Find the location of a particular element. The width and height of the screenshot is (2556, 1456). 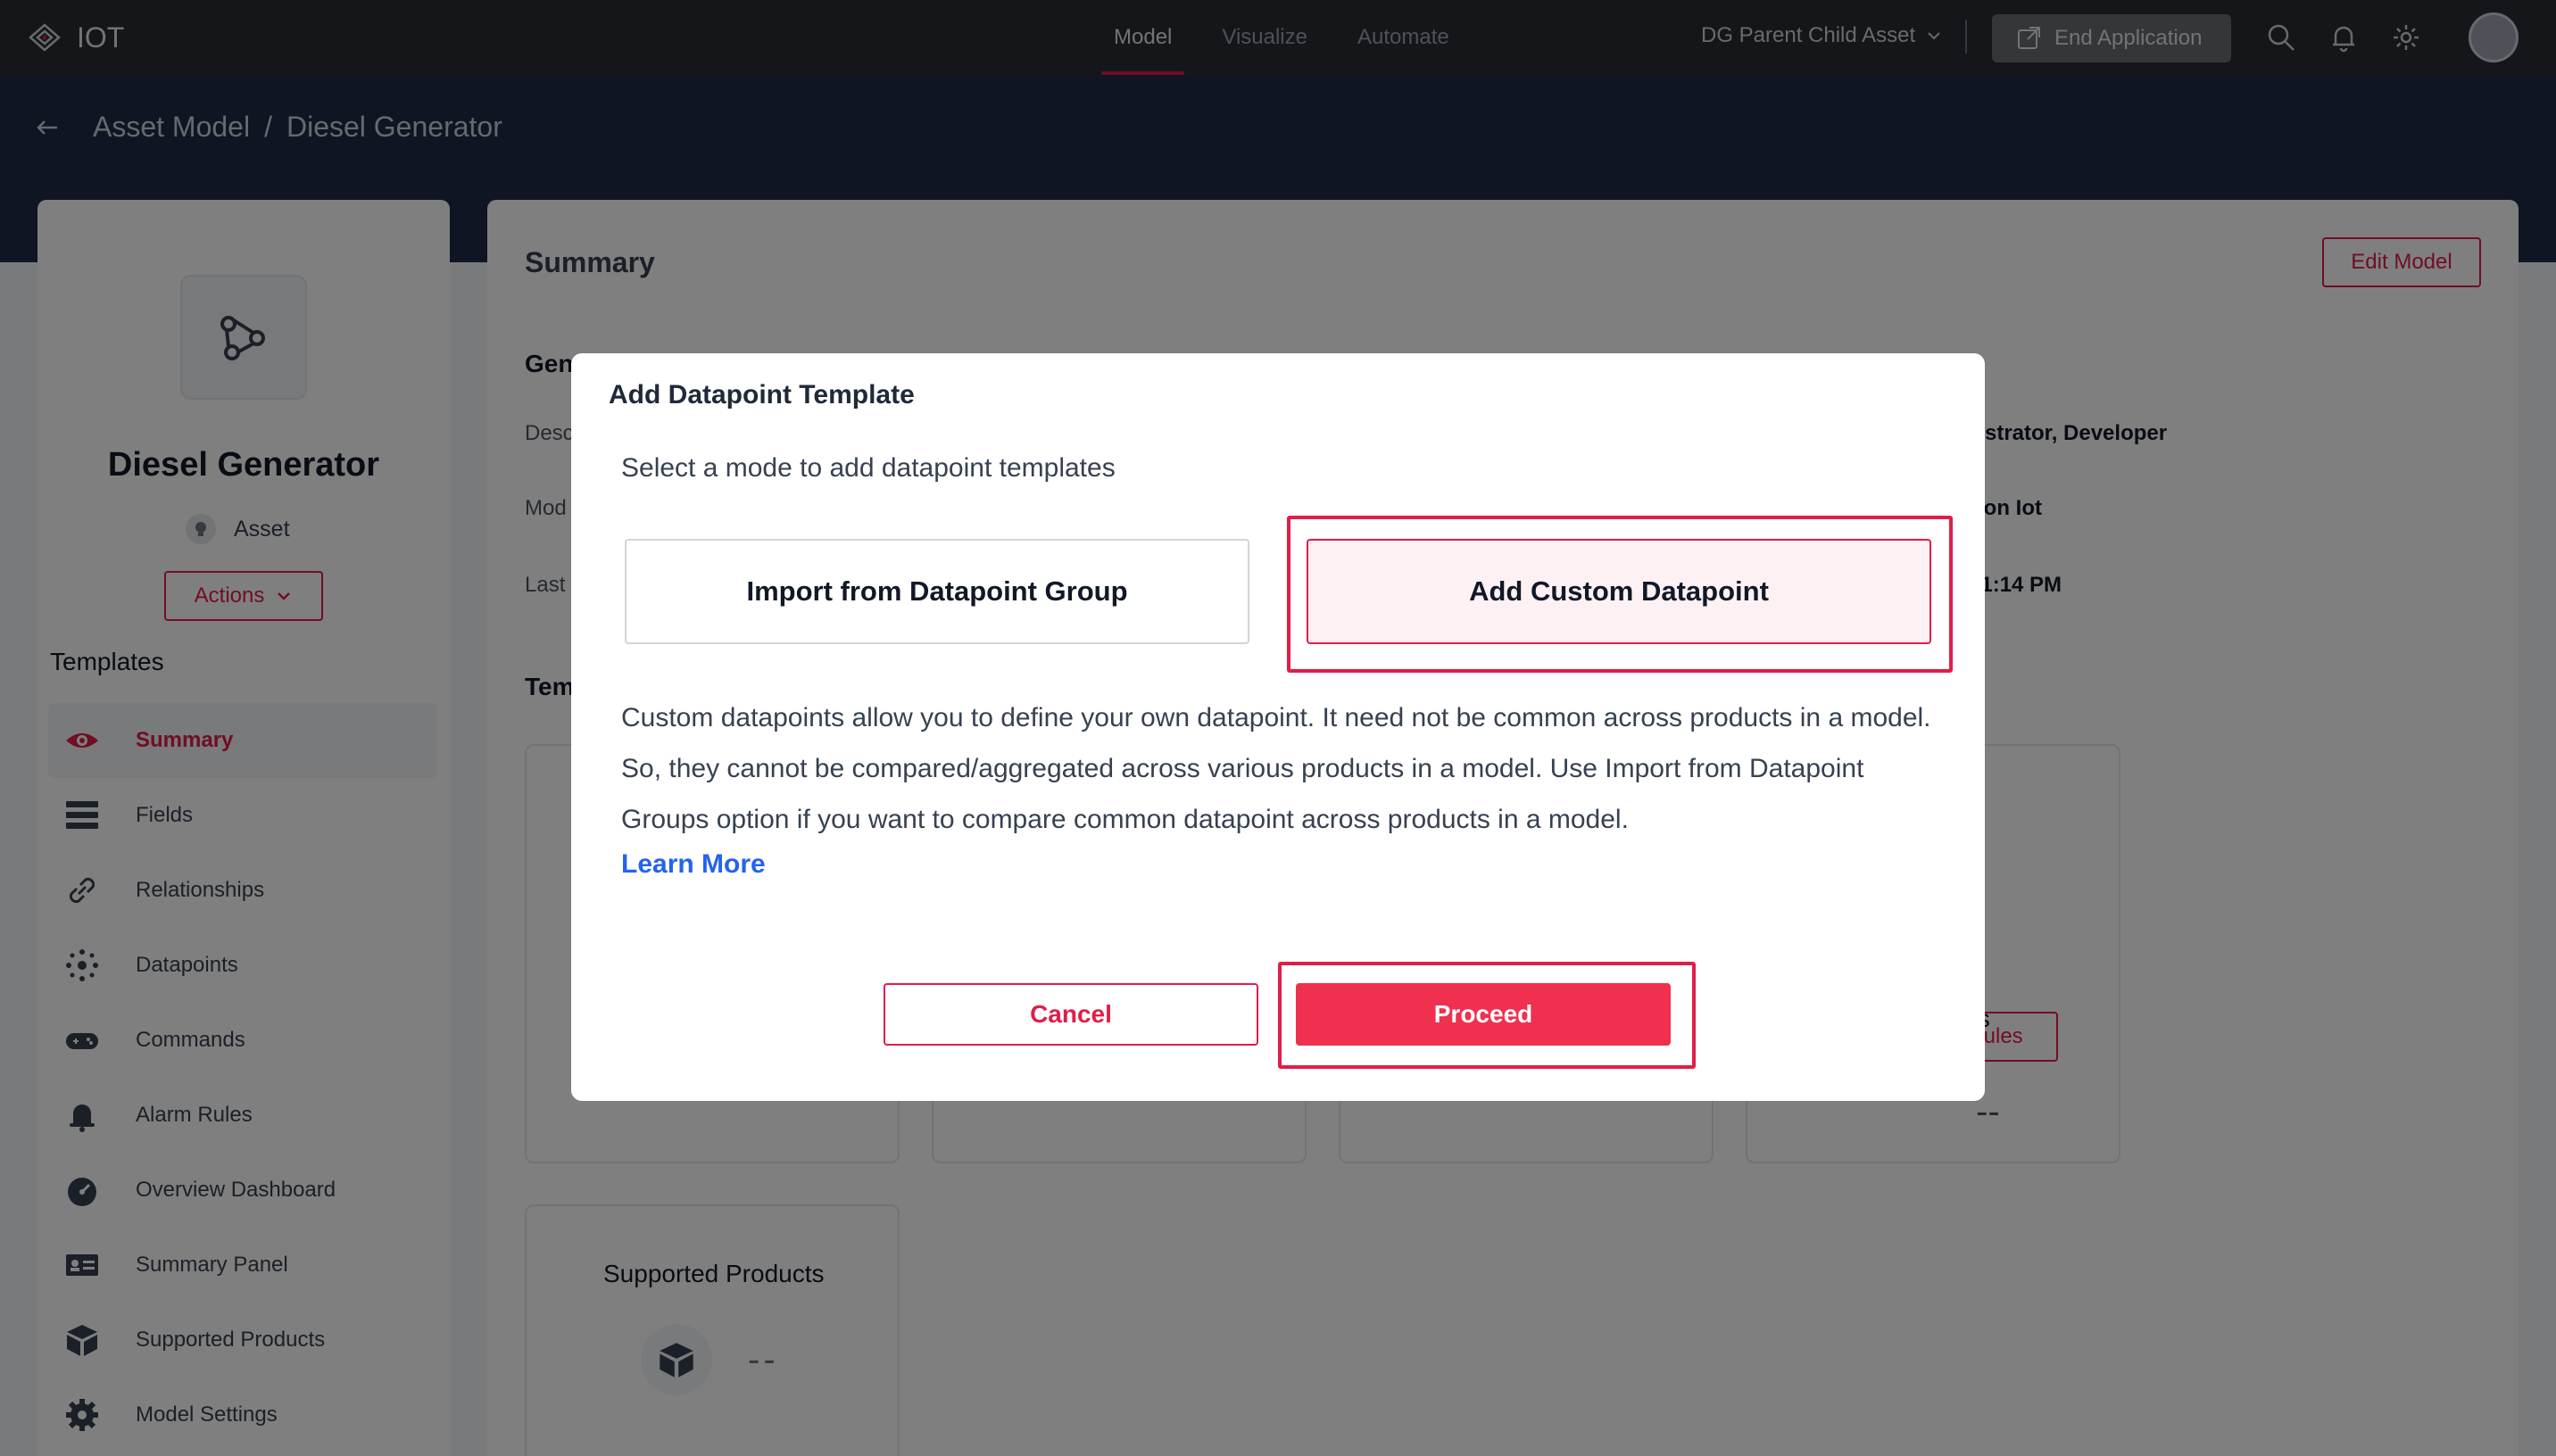

option-label: Import from Datapoint Group is located at coordinates (937, 591).